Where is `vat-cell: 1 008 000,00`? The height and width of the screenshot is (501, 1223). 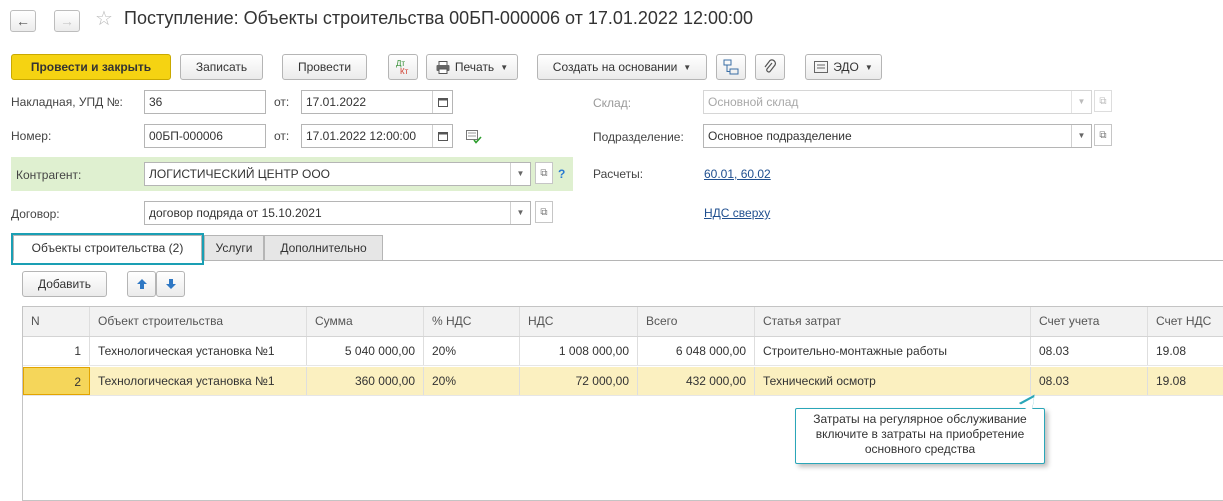
vat-cell: 1 008 000,00 is located at coordinates (579, 351).